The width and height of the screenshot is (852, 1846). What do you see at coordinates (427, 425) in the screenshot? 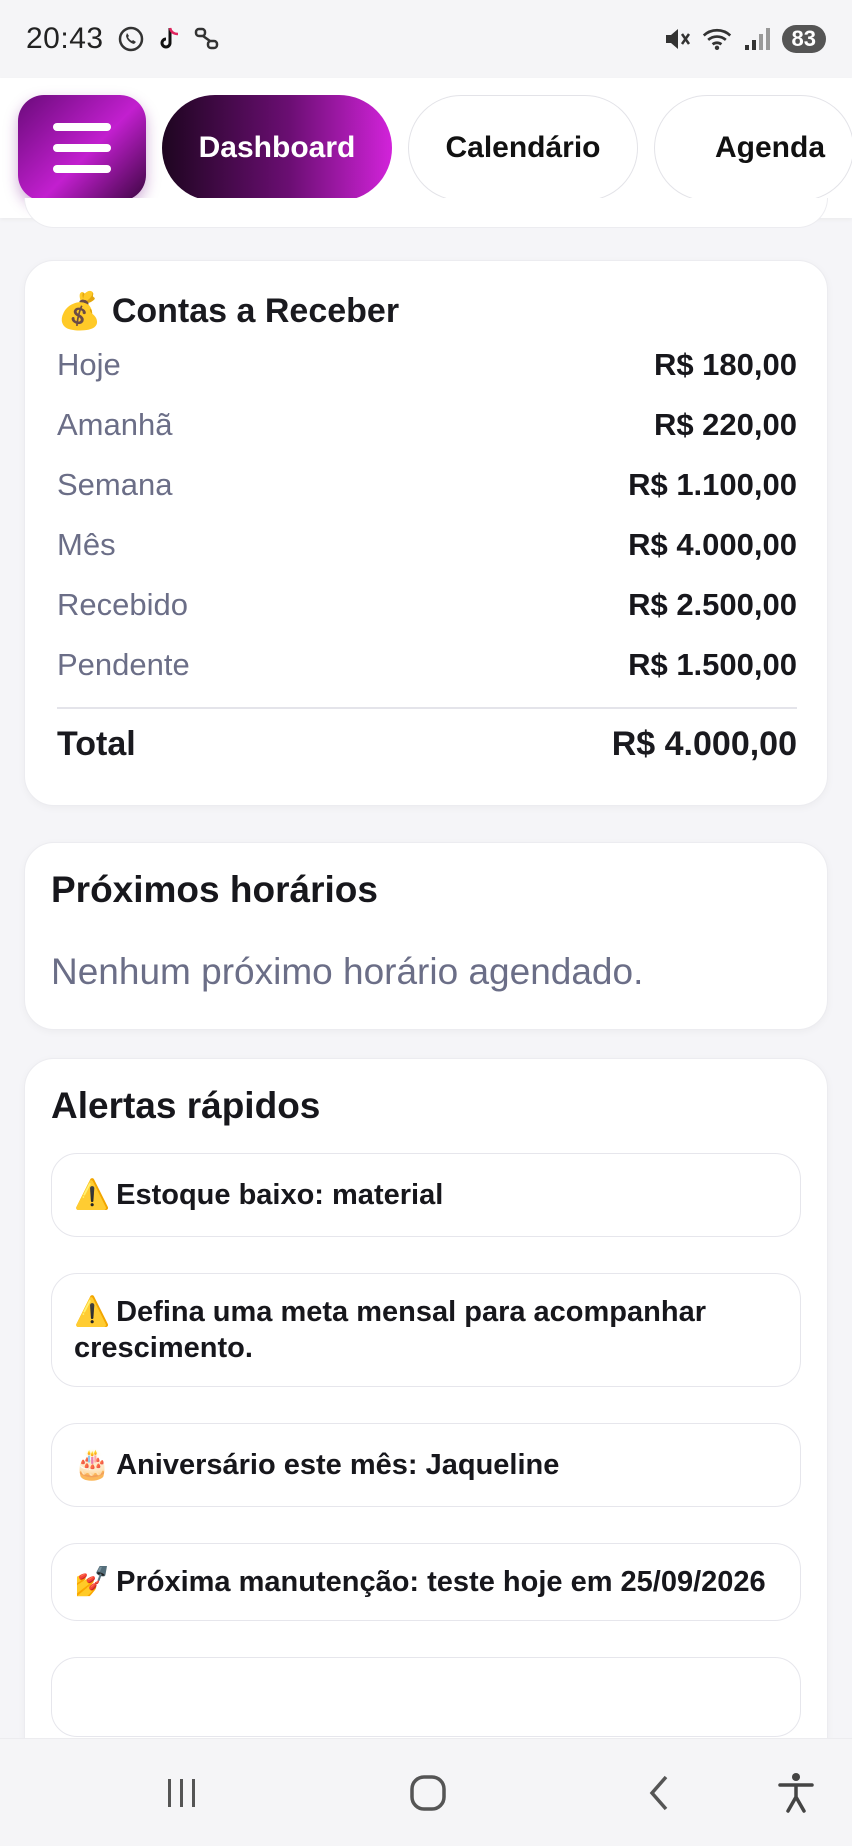
I see `receivable-row-amanha: Amanhã R$ 220,00` at bounding box center [427, 425].